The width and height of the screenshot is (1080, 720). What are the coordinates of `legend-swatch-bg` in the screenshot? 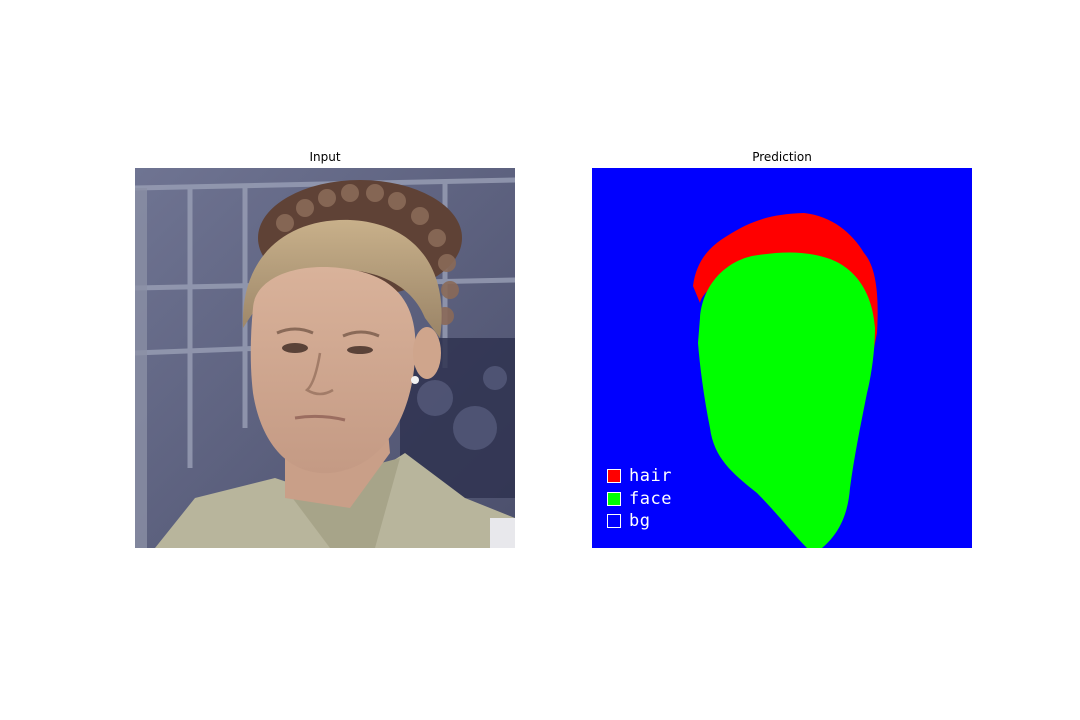 It's located at (614, 521).